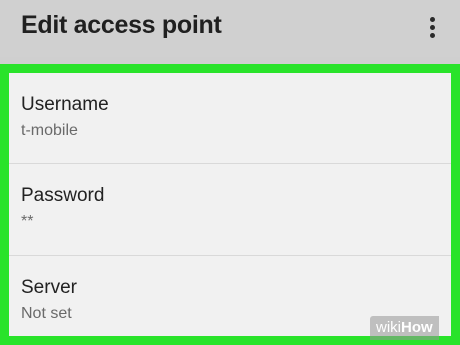 Image resolution: width=460 pixels, height=345 pixels. What do you see at coordinates (49, 287) in the screenshot?
I see `setting-label: Server` at bounding box center [49, 287].